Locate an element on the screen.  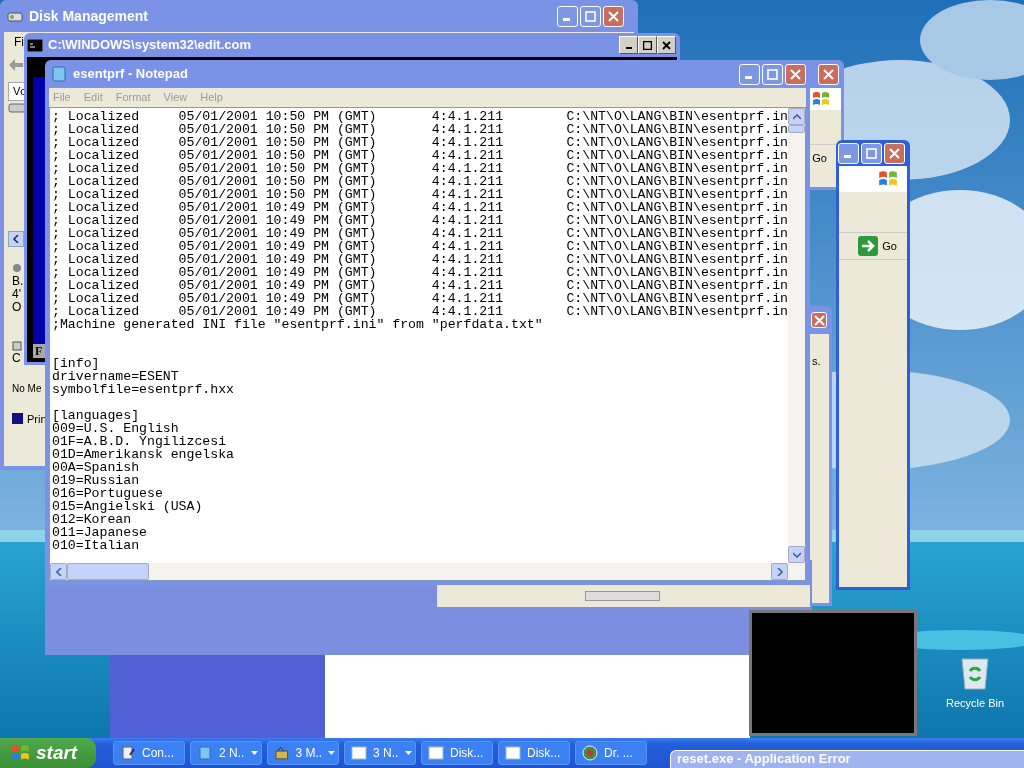
text-line: [info] is located at coordinates (76, 363).